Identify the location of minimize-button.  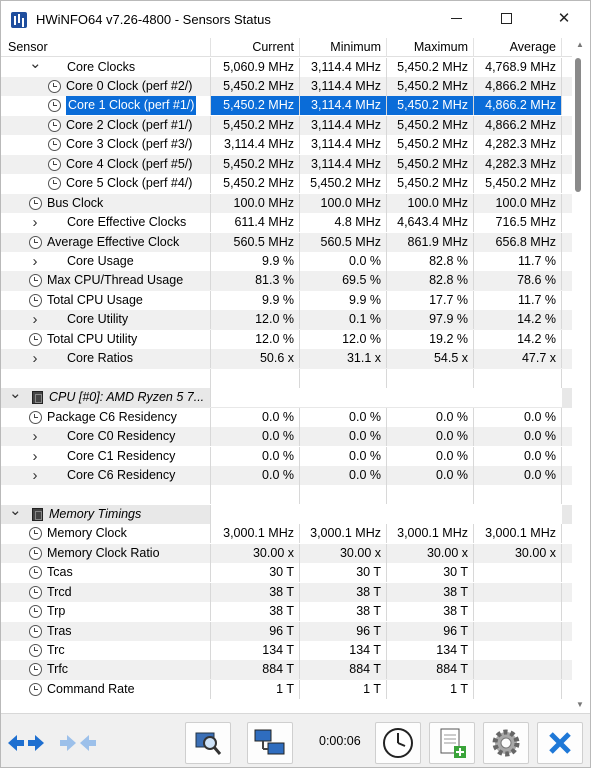
(456, 18).